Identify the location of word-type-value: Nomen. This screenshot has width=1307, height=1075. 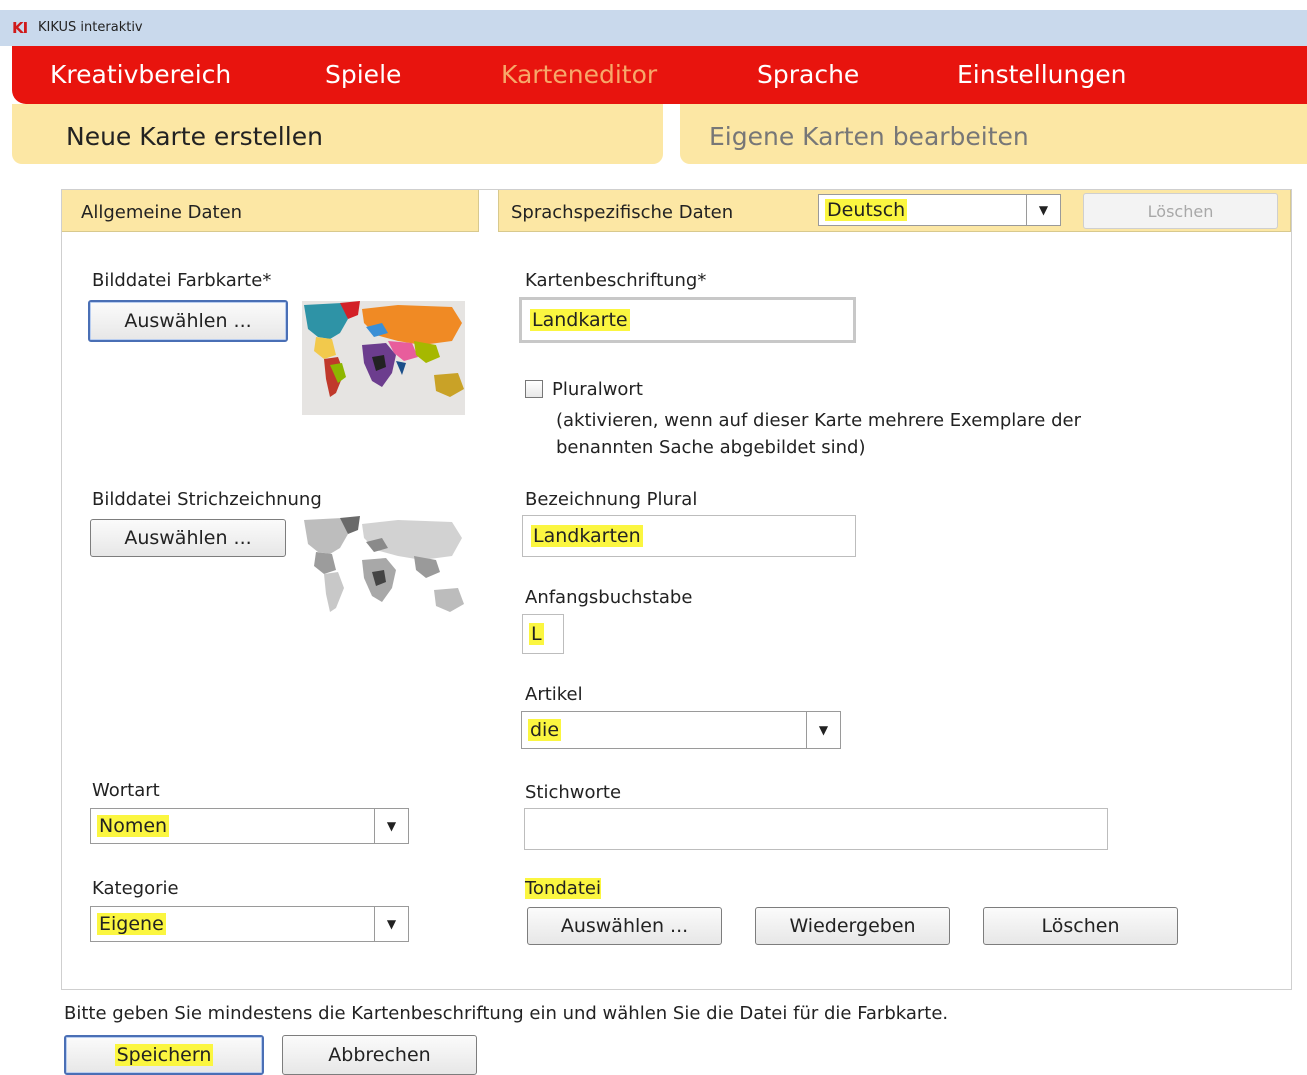
(133, 826).